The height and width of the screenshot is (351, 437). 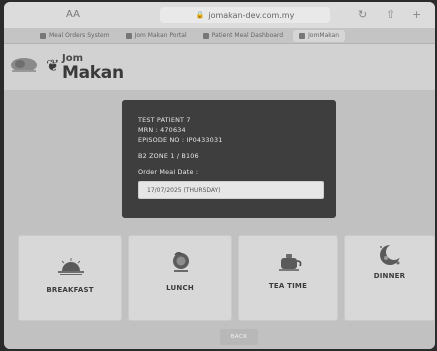 I want to click on browser-tab: Patient Meal Dashboard, so click(x=243, y=36).